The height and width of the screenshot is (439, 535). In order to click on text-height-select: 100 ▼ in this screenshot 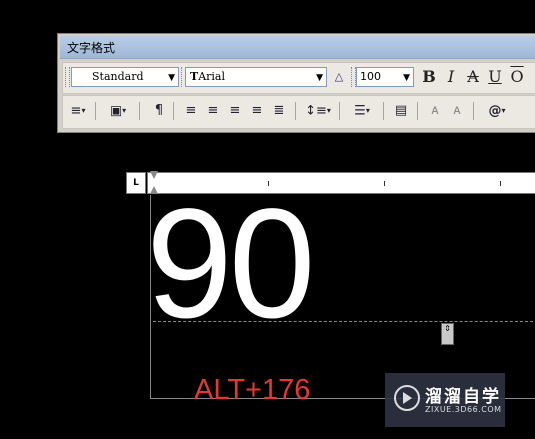, I will do `click(385, 77)`.